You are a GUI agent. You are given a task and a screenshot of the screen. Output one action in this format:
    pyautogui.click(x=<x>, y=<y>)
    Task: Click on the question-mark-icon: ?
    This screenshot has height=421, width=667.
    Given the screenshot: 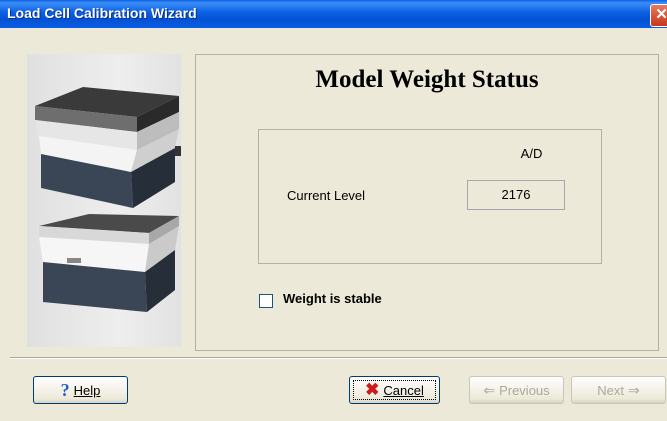 What is the action you would take?
    pyautogui.click(x=65, y=389)
    